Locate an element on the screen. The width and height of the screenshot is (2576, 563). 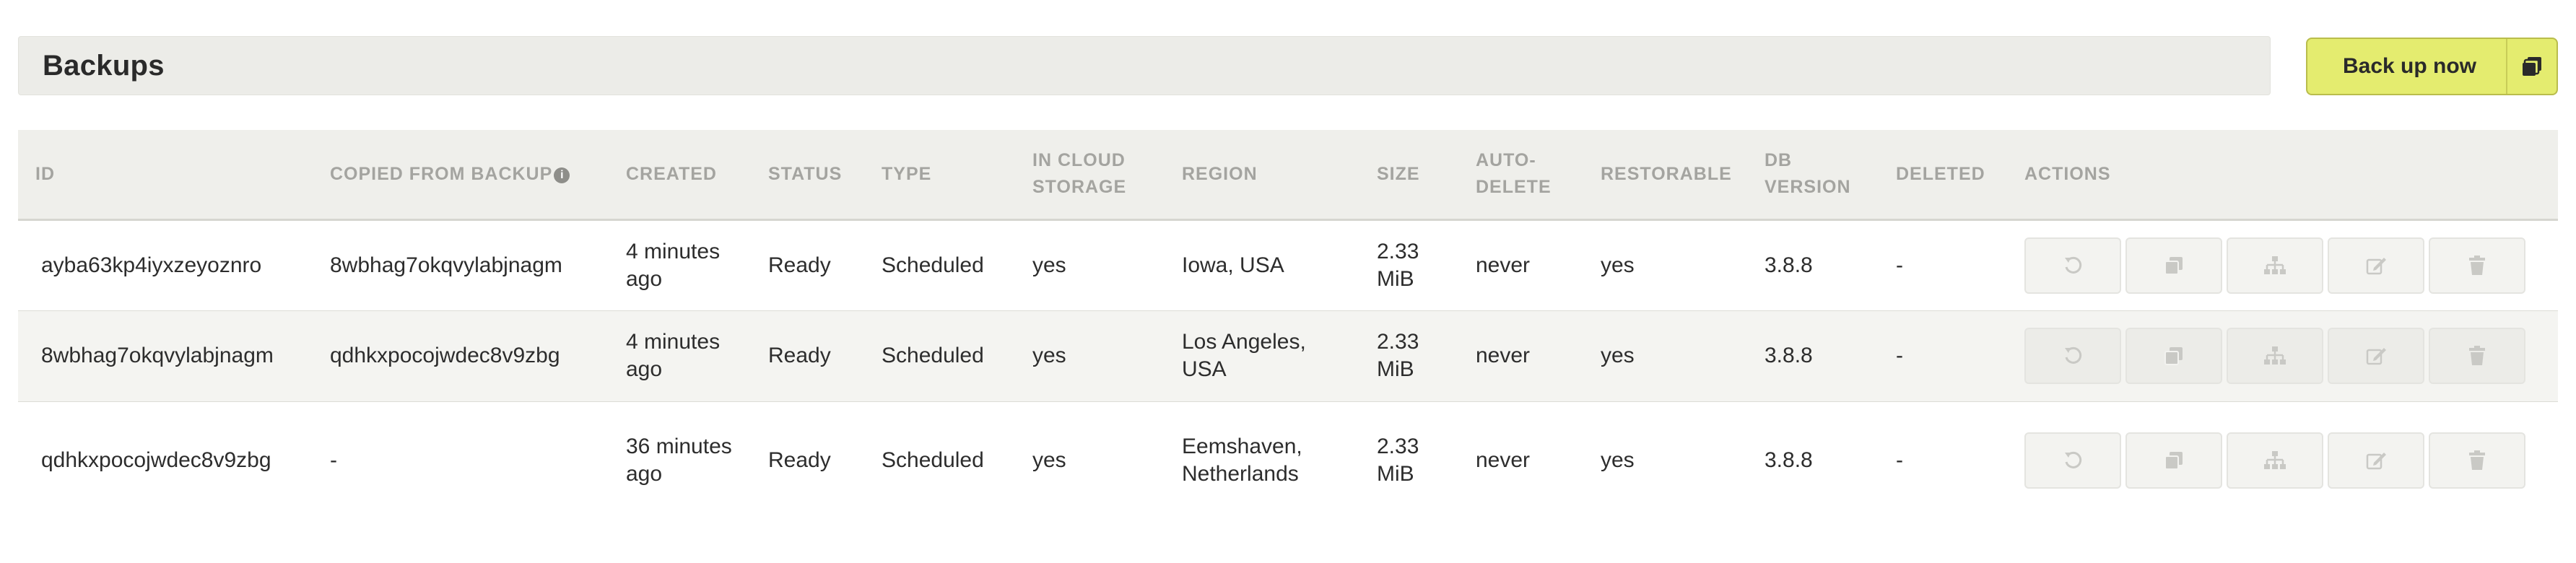
col-header-region: REGION is located at coordinates (1263, 174).